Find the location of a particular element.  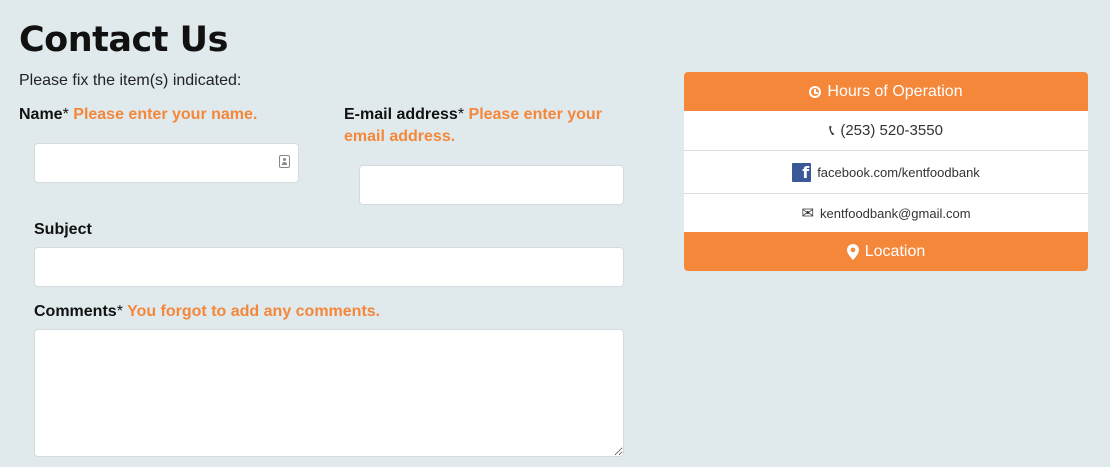

phone-row: 📞︎ (253) 520-3550 is located at coordinates (886, 131).